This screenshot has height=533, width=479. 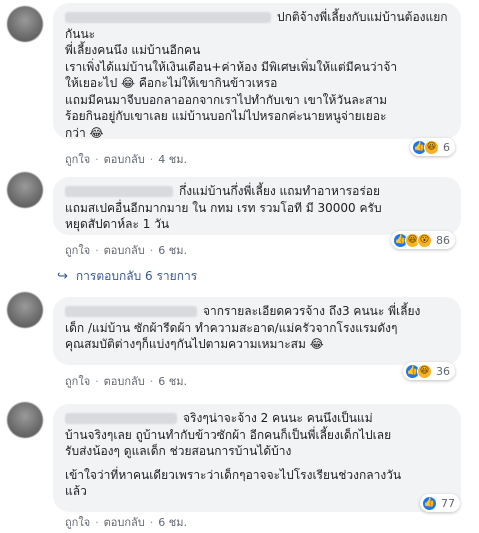 I want to click on comment-text: พี่เลี้ยงคนนึง แม่บ้านอีกคน, so click(x=133, y=50).